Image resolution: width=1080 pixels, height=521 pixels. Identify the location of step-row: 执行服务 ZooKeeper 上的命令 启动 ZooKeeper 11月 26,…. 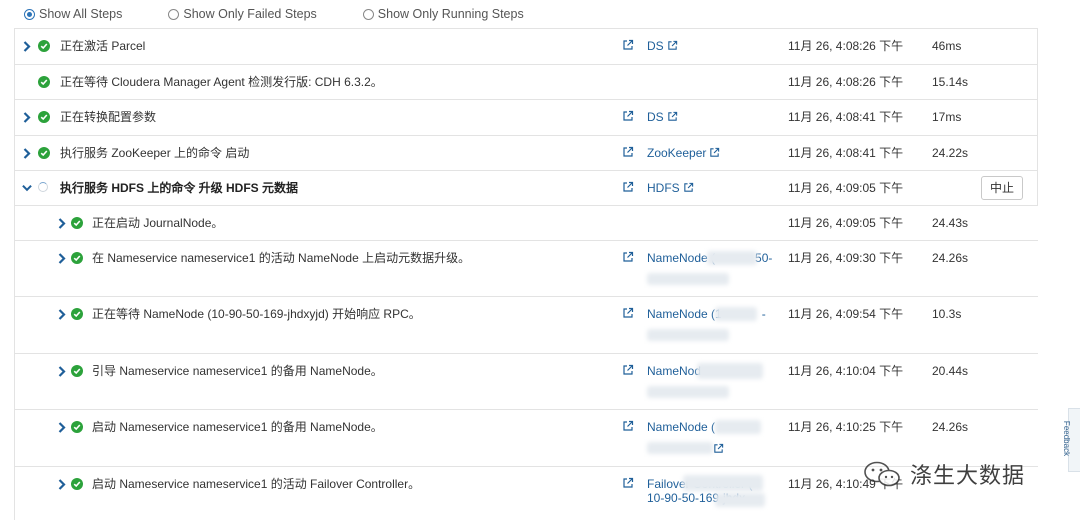
(526, 153).